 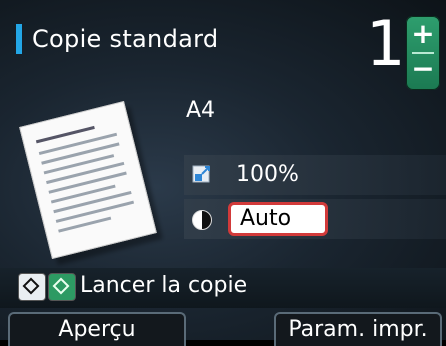 What do you see at coordinates (315, 175) in the screenshot?
I see `magnification-row: 100%` at bounding box center [315, 175].